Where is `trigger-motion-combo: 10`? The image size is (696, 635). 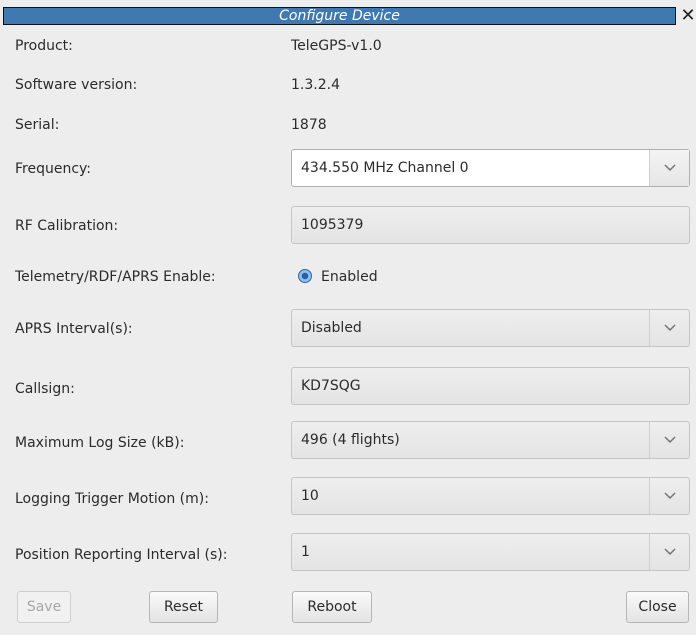 trigger-motion-combo: 10 is located at coordinates (490, 496).